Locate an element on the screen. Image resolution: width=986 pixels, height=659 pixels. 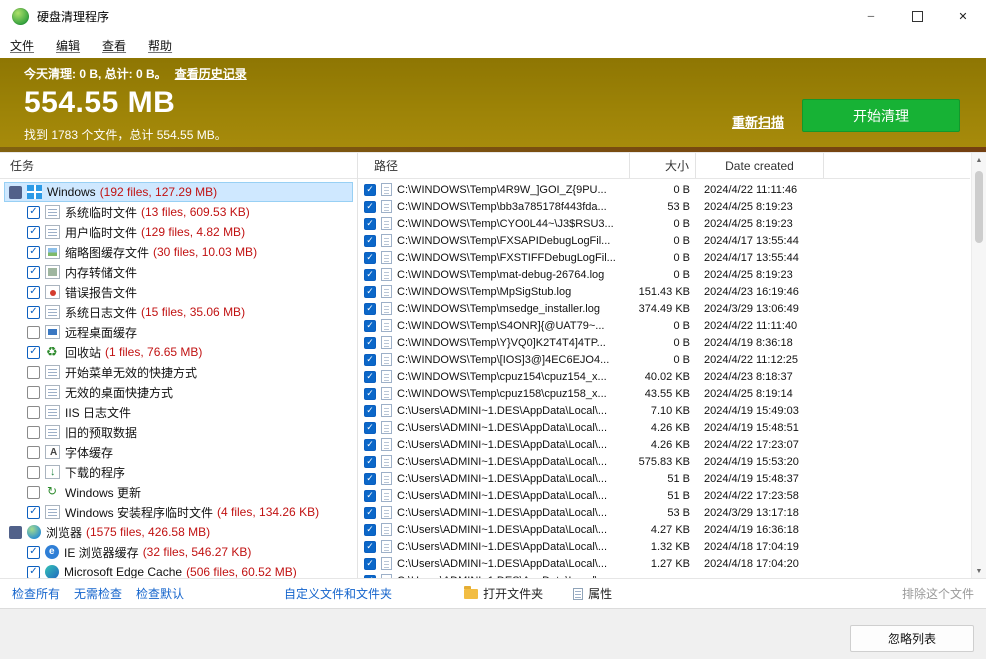
task-item: IE 浏览器缓存(32 files, 546.27 KB) is located at coordinates (178, 552).